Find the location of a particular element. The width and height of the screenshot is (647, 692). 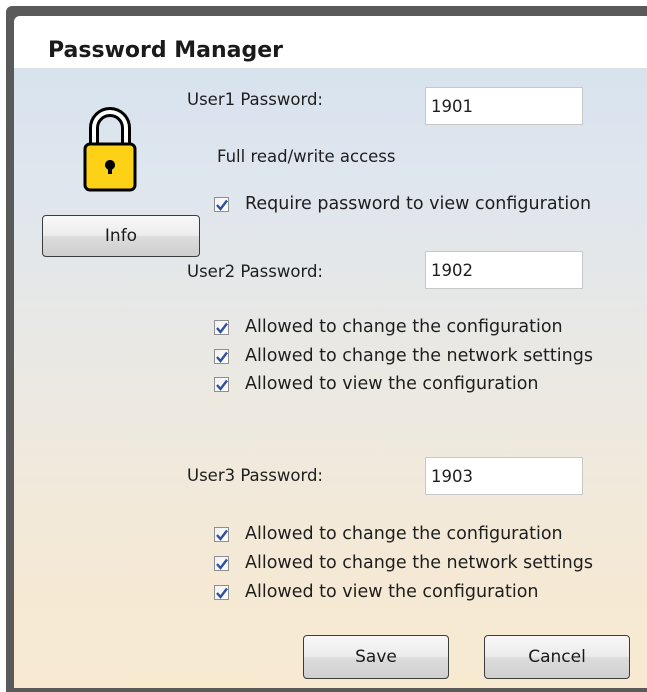

checkbox-label: Require password to view configuration is located at coordinates (418, 204).